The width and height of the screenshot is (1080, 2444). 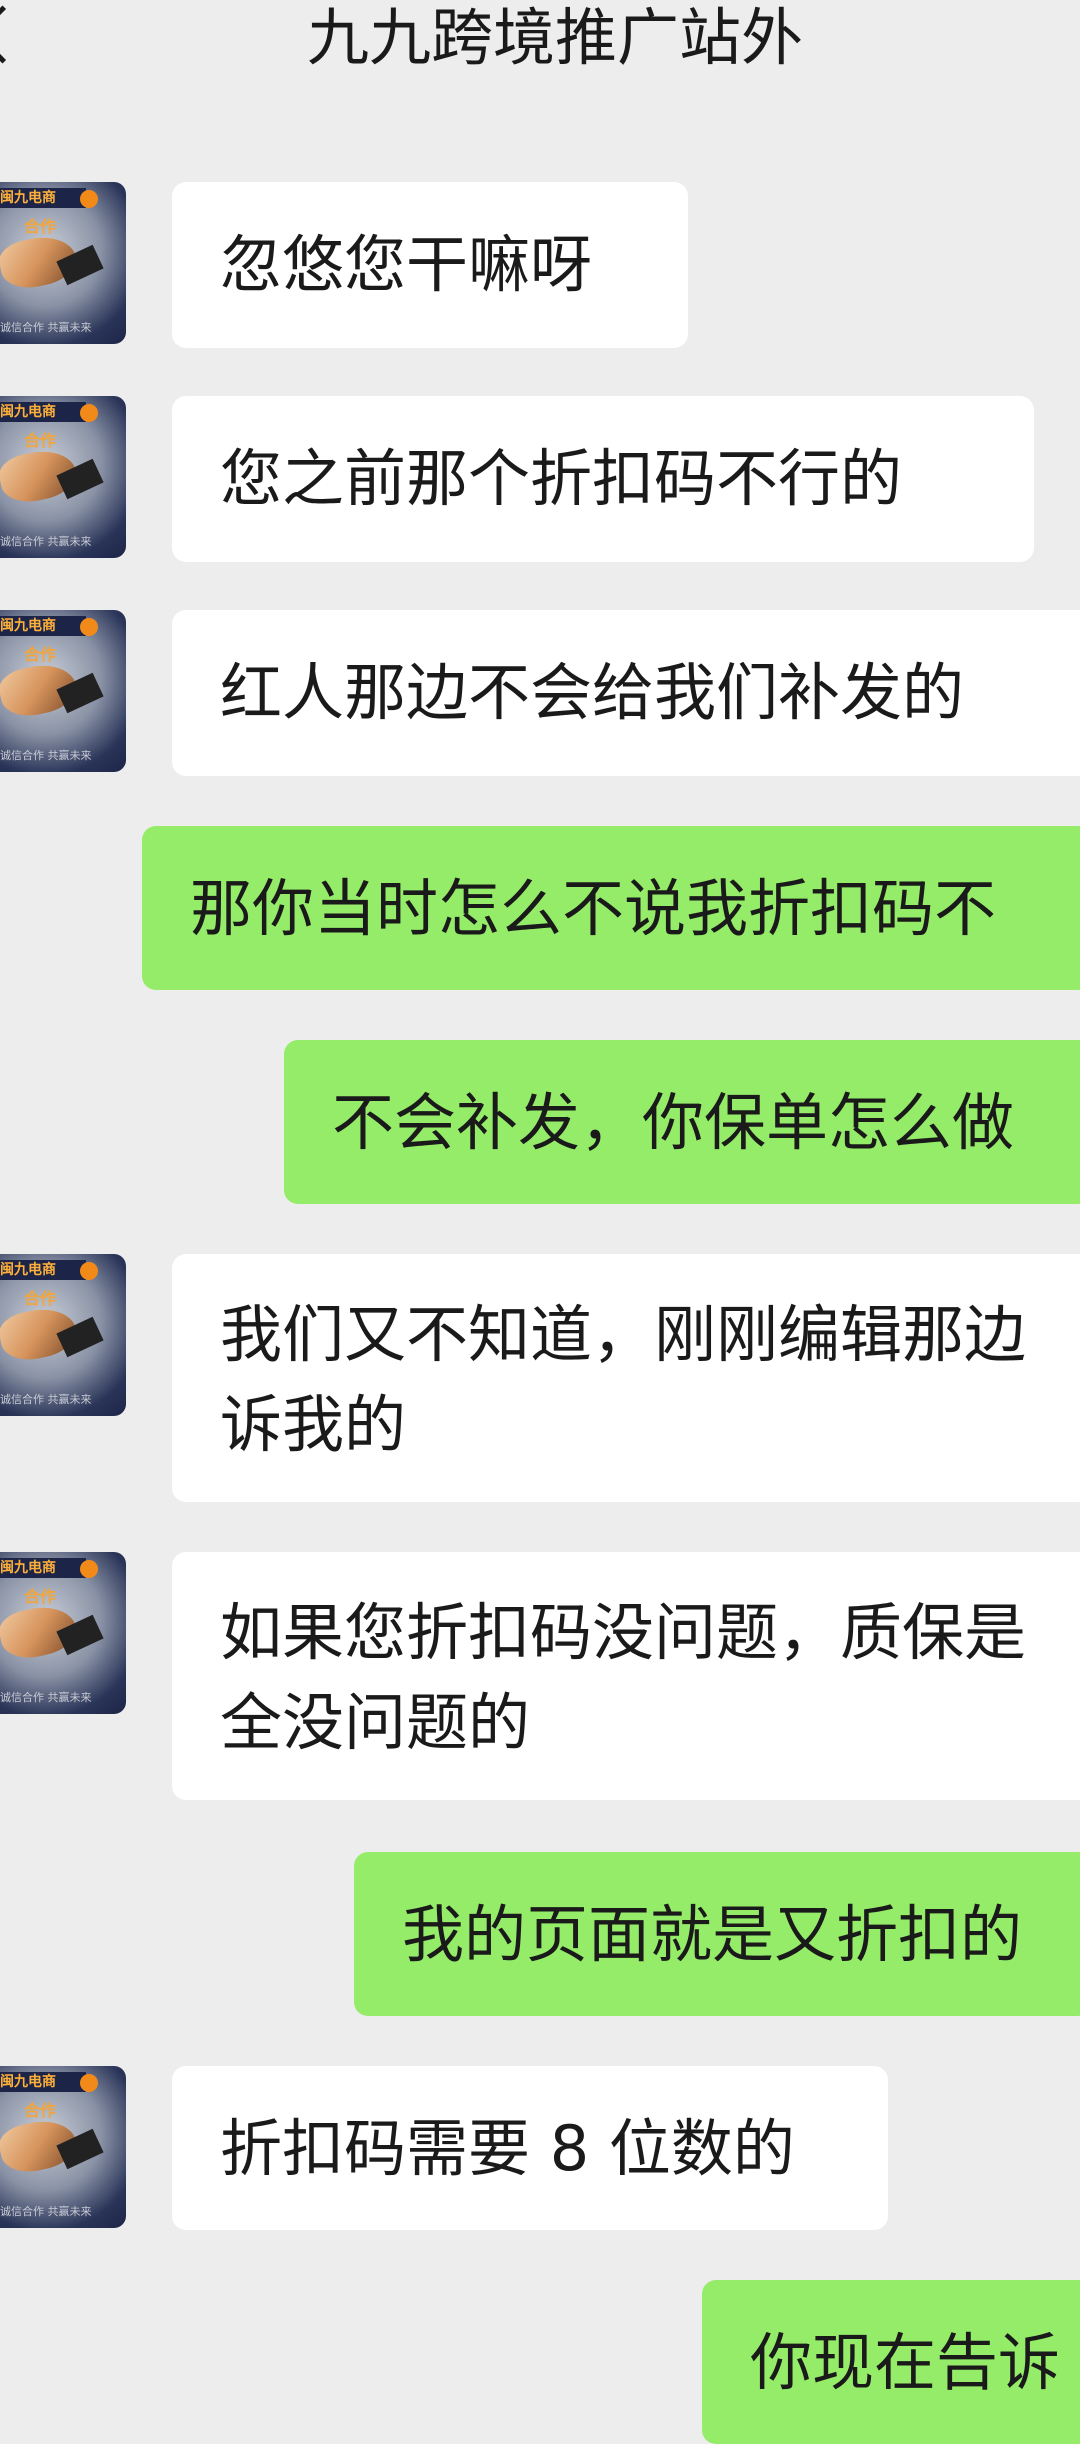 What do you see at coordinates (623, 1632) in the screenshot?
I see `message-text-line: 如果您折扣码没问题，质保是` at bounding box center [623, 1632].